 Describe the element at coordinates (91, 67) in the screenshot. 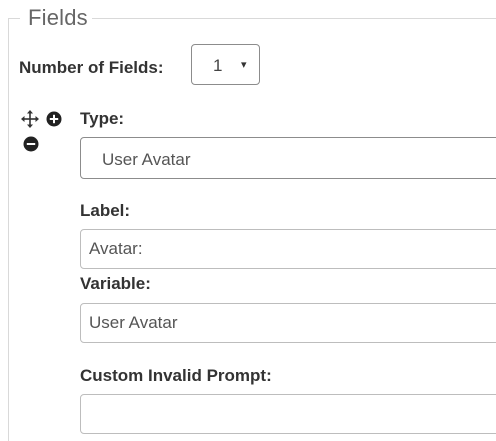

I see `number-of-fields-label: Number of Fields:` at that location.